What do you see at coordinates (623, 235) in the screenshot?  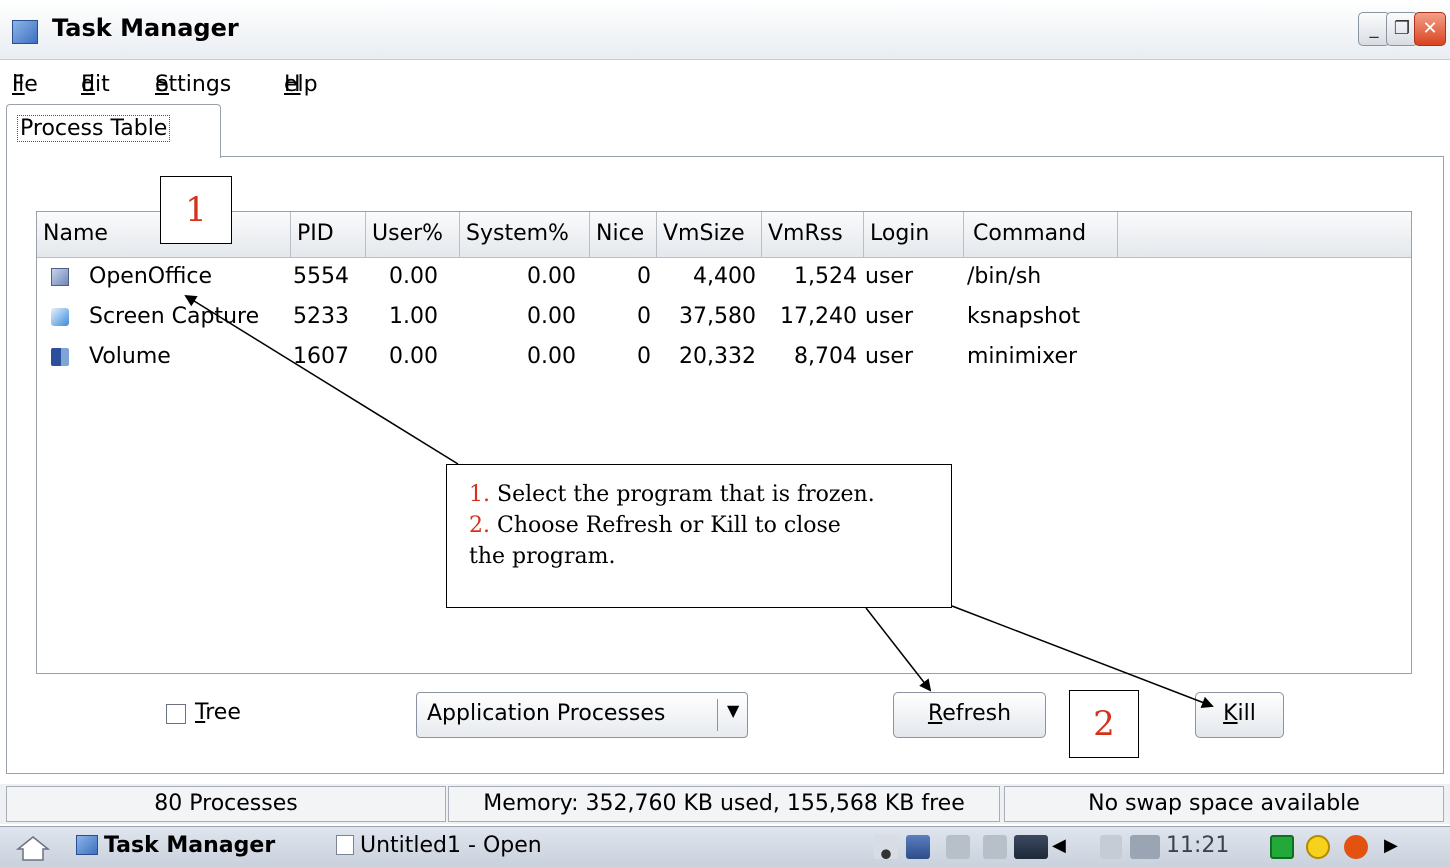 I see `column-header-nice: Nice` at bounding box center [623, 235].